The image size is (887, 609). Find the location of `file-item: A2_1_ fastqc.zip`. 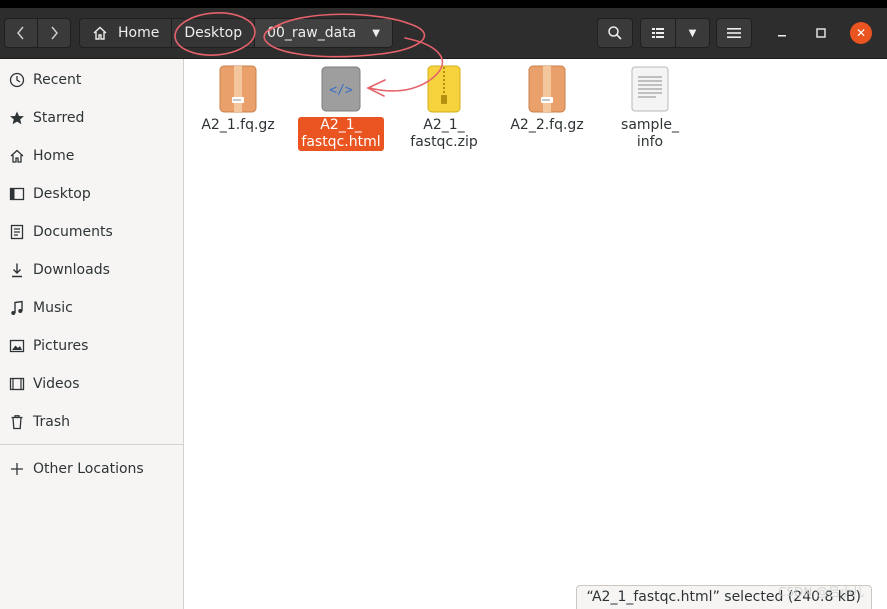

file-item: A2_1_ fastqc.zip is located at coordinates (444, 108).